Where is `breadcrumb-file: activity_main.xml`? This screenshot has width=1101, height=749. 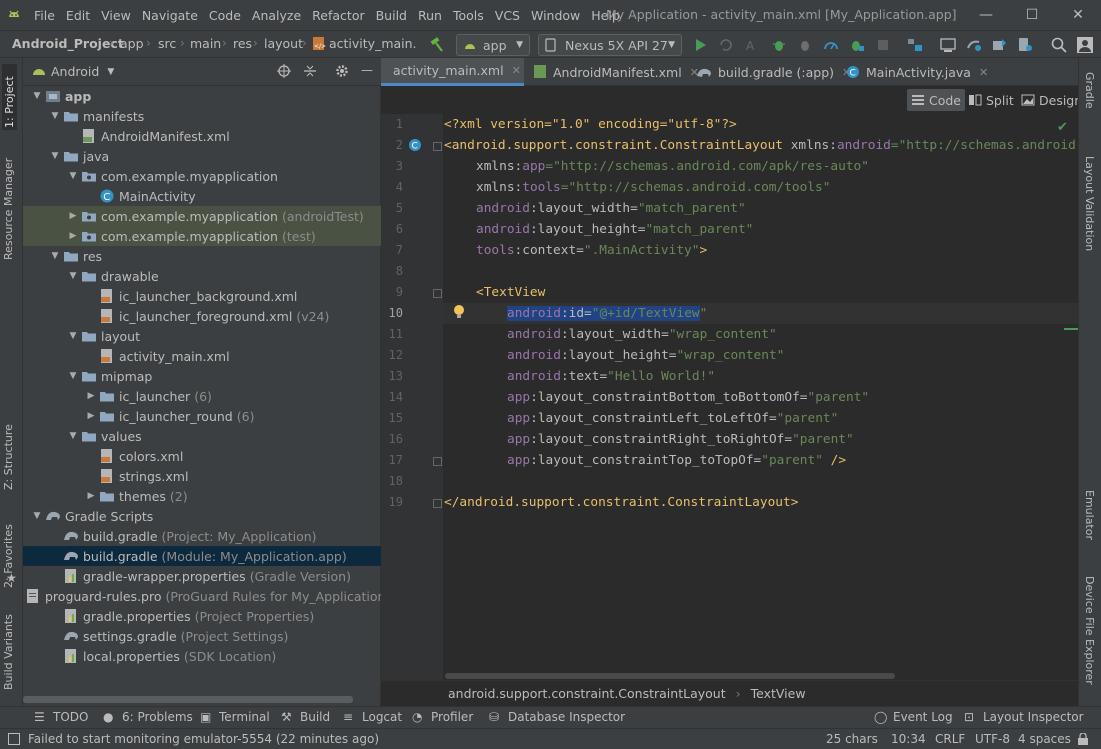
breadcrumb-file: activity_main.xml is located at coordinates (373, 43).